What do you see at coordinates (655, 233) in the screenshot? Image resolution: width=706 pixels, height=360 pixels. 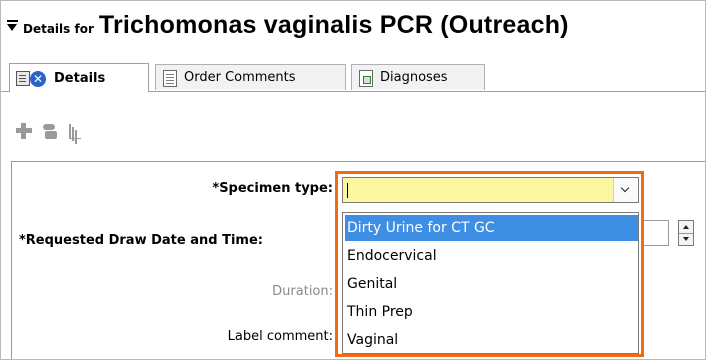 I see `draw-date-field` at bounding box center [655, 233].